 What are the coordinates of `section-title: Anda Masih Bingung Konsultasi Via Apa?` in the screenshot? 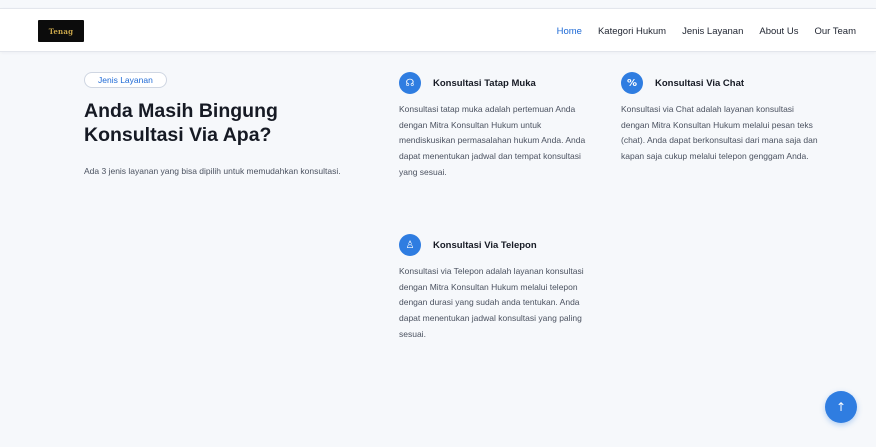 It's located at (214, 123).